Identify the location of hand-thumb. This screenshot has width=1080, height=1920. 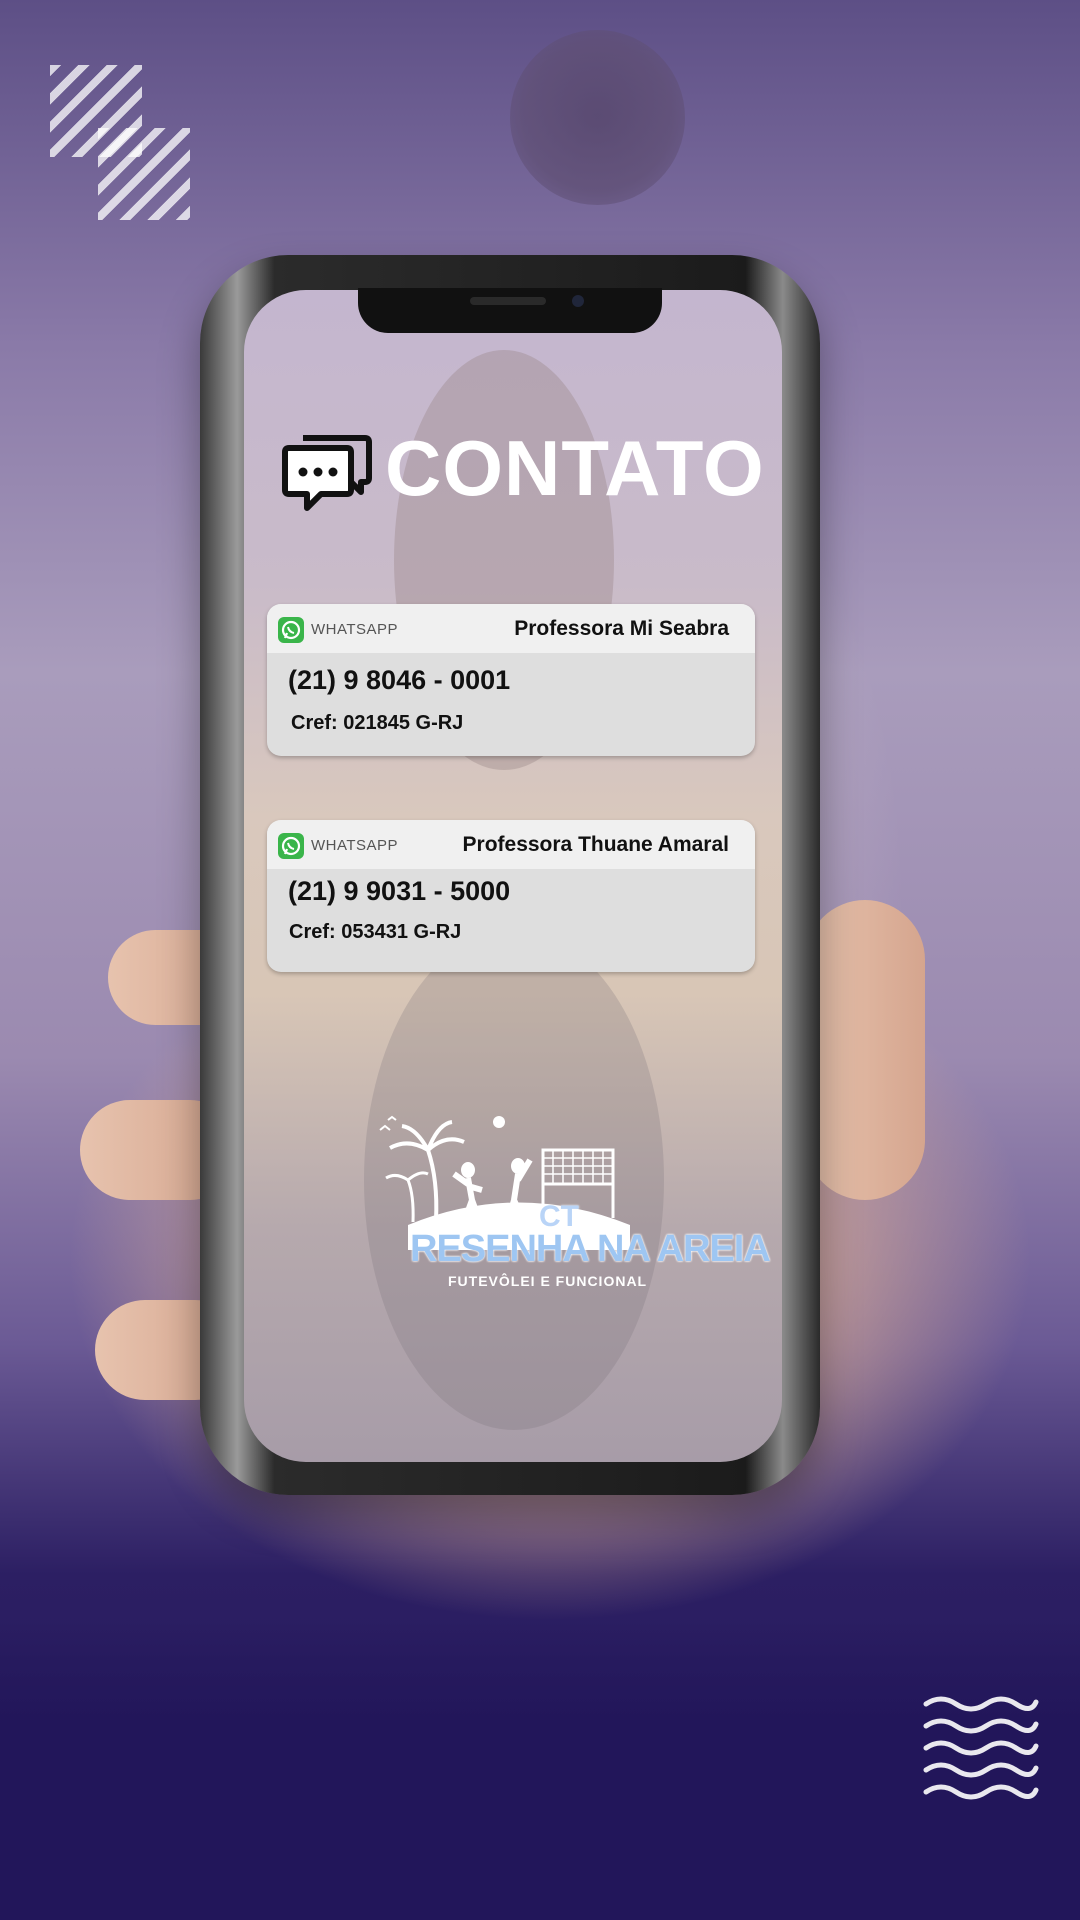
(865, 1050).